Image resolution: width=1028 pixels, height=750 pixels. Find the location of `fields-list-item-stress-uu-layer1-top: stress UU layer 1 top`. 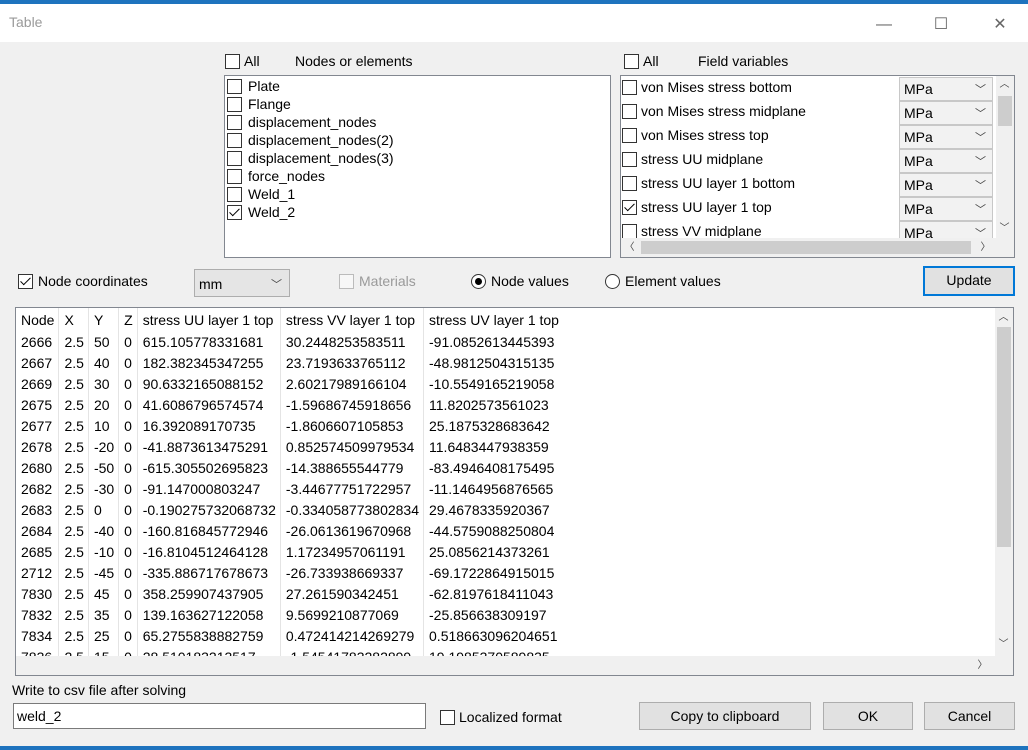

fields-list-item-stress-uu-layer1-top: stress UU layer 1 top is located at coordinates (760, 208).